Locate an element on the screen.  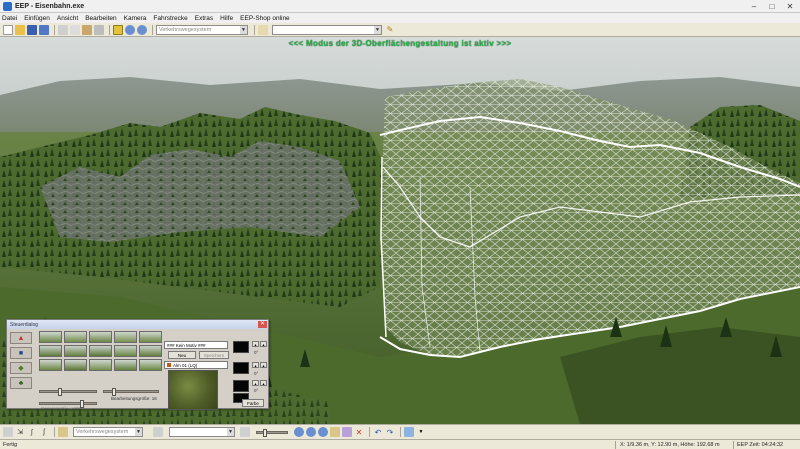
spin-up-3: ▴ is located at coordinates (255, 383).